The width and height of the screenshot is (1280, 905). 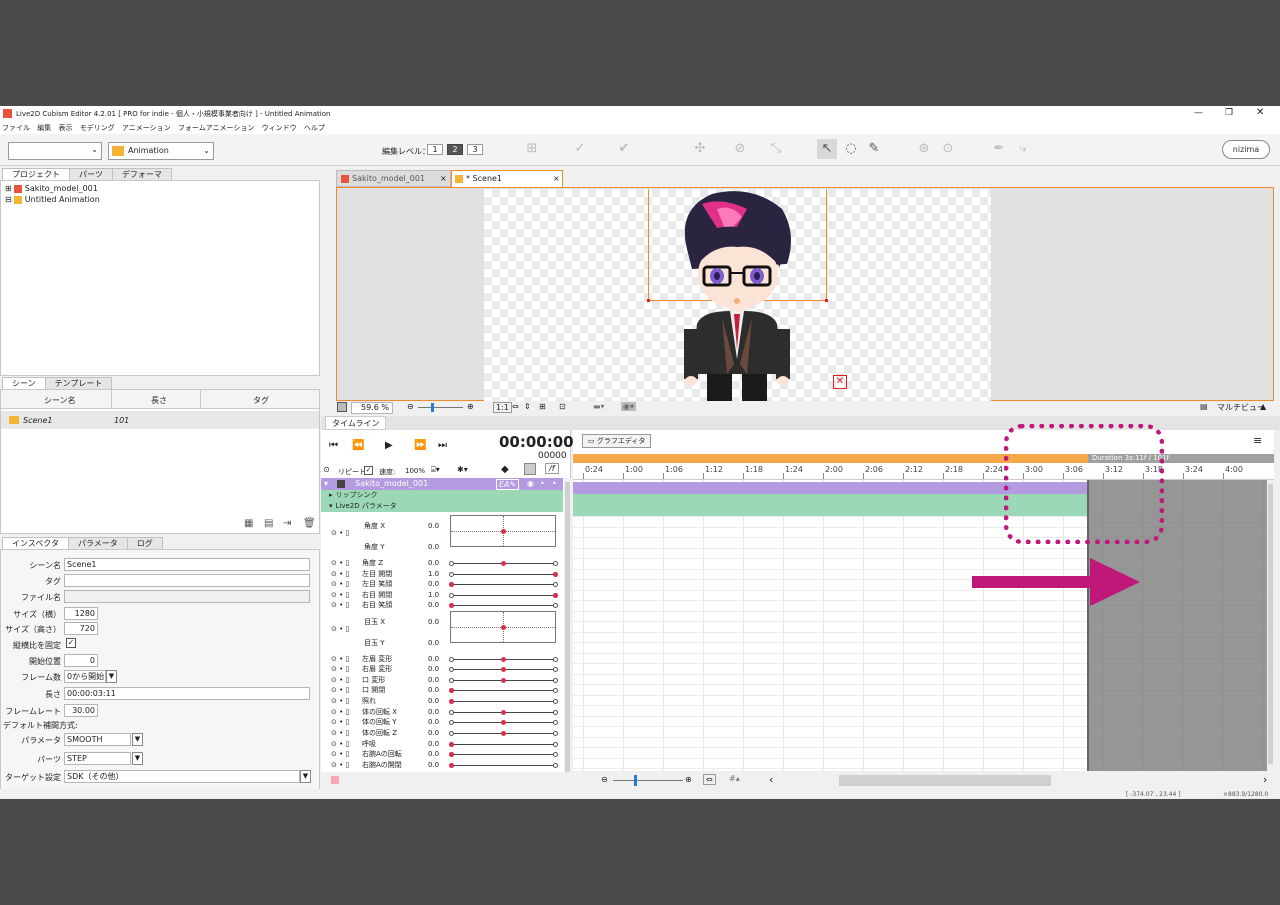 What do you see at coordinates (740, 149) in the screenshot?
I see `rotation-icon: ⊘` at bounding box center [740, 149].